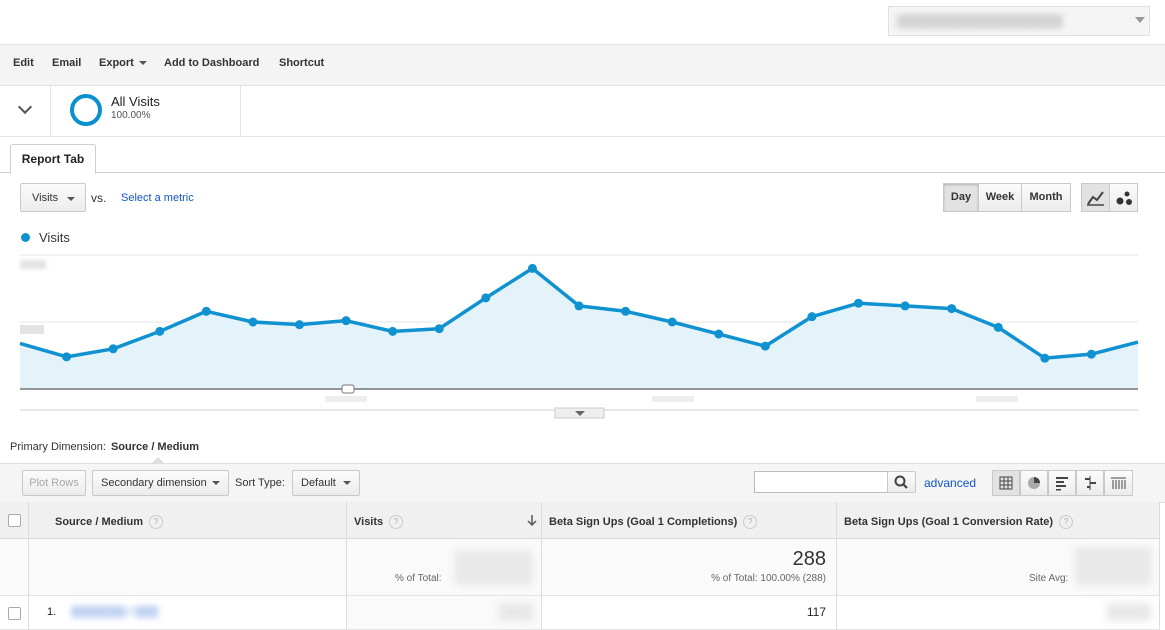 This screenshot has height=630, width=1165. I want to click on table-row-completions: 117, so click(689, 613).